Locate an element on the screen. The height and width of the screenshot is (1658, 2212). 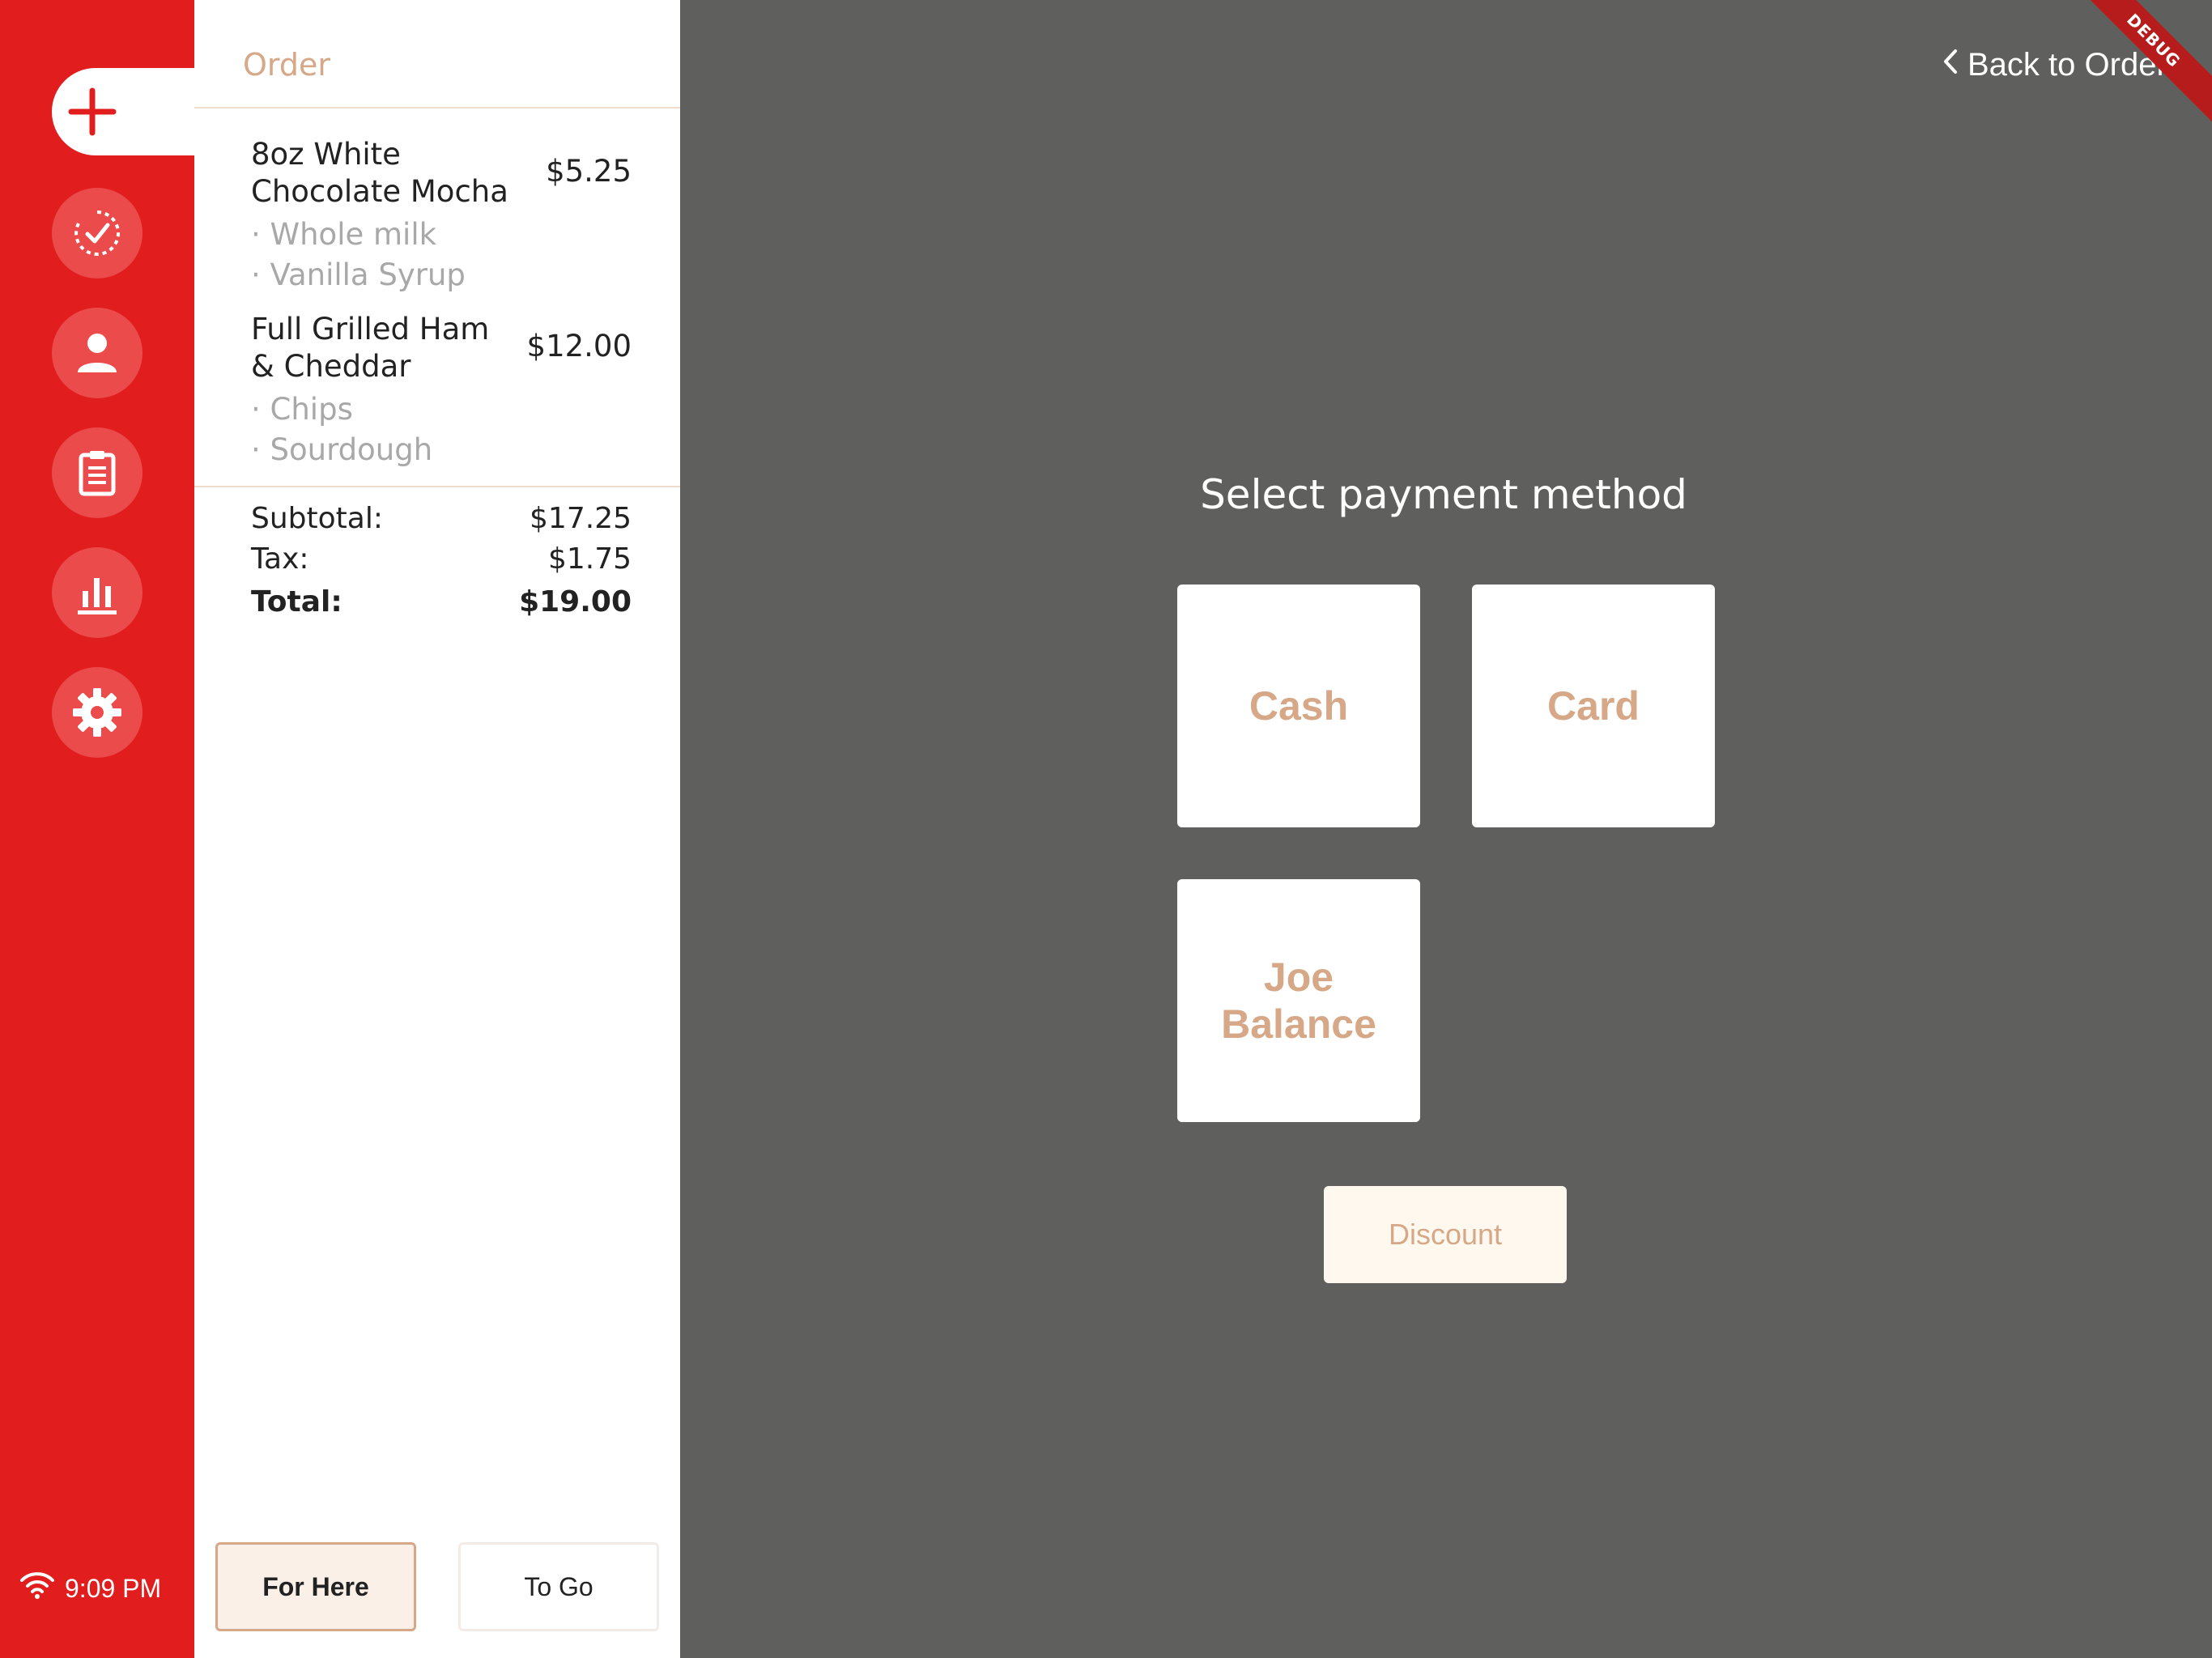
nav-completed-orders-button is located at coordinates (98, 233).